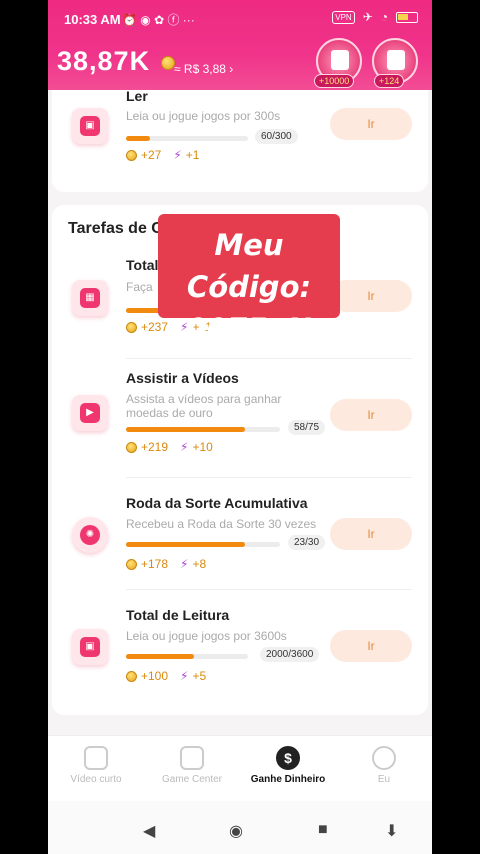  I want to click on task-rewards: +219 ⚡ +10, so click(169, 447).